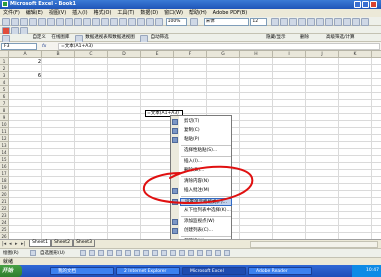 This screenshot has width=381, height=277. What do you see at coordinates (40, 243) in the screenshot?
I see `sheet-tab-1: Sheet1` at bounding box center [40, 243].